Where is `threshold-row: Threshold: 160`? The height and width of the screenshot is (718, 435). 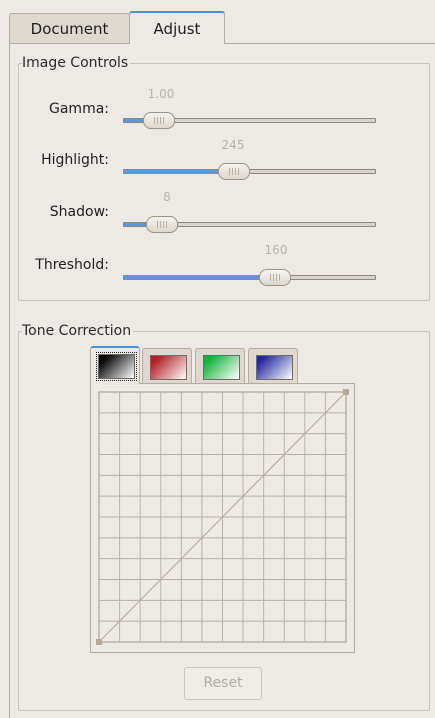 threshold-row: Threshold: 160 is located at coordinates (224, 264).